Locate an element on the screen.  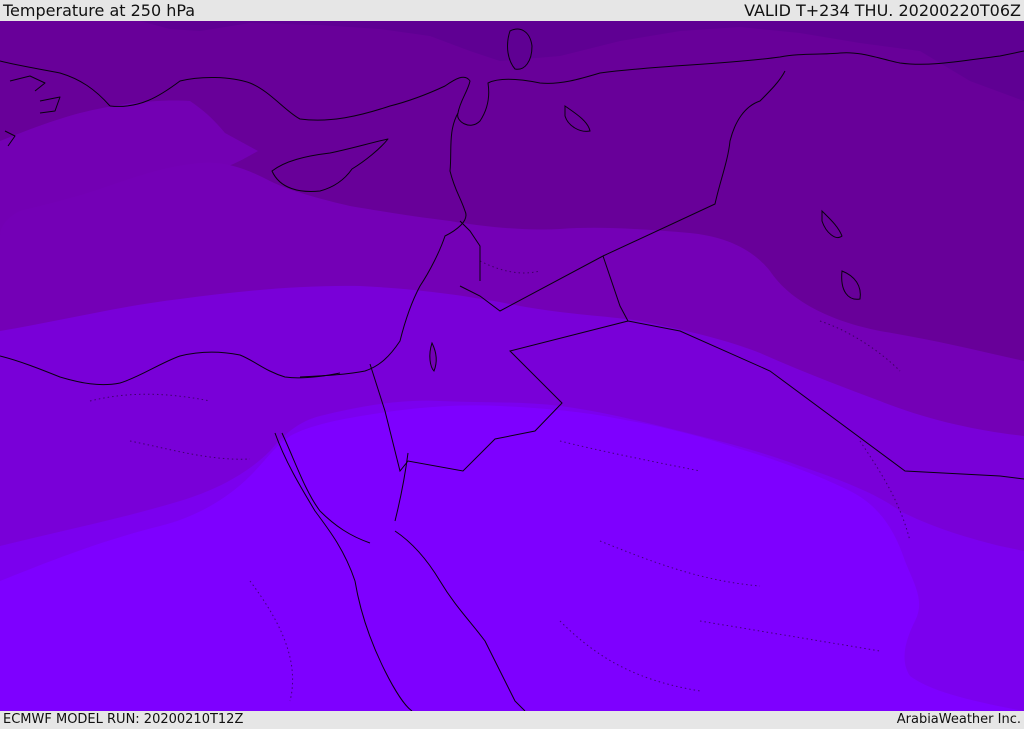
valid-time: VALID T+234 THU. 20200220T06Z is located at coordinates (882, 10).